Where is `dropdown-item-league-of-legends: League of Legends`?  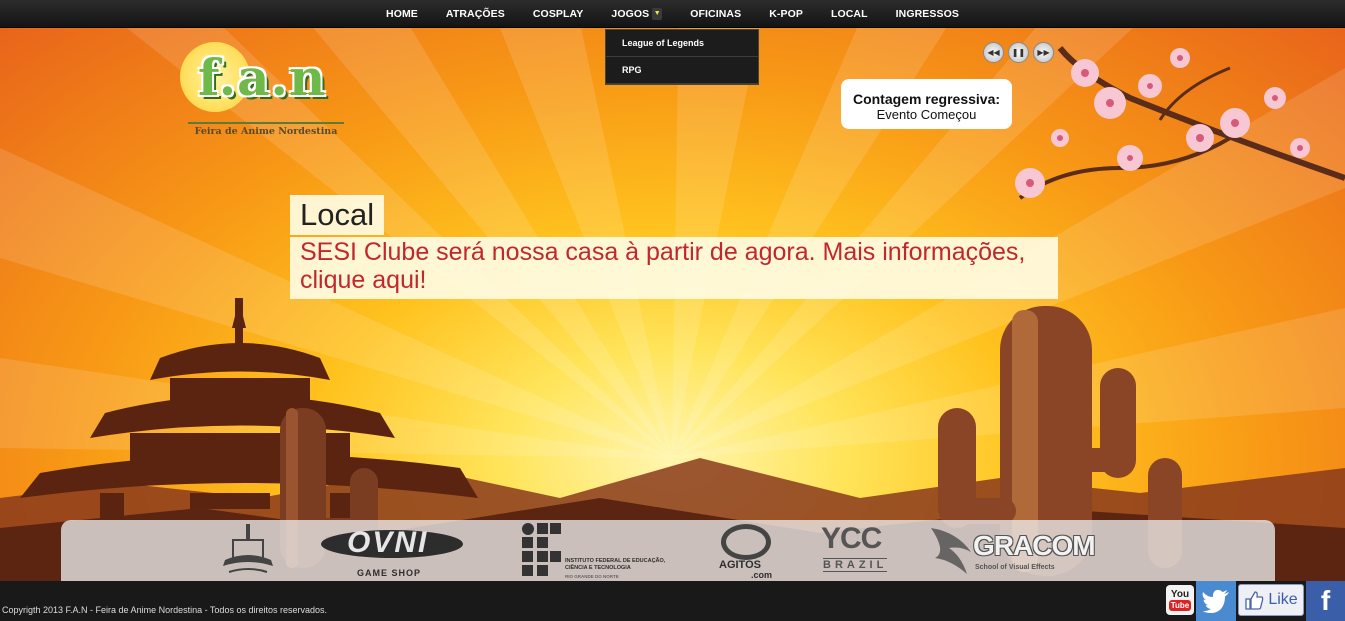 dropdown-item-league-of-legends: League of Legends is located at coordinates (682, 43).